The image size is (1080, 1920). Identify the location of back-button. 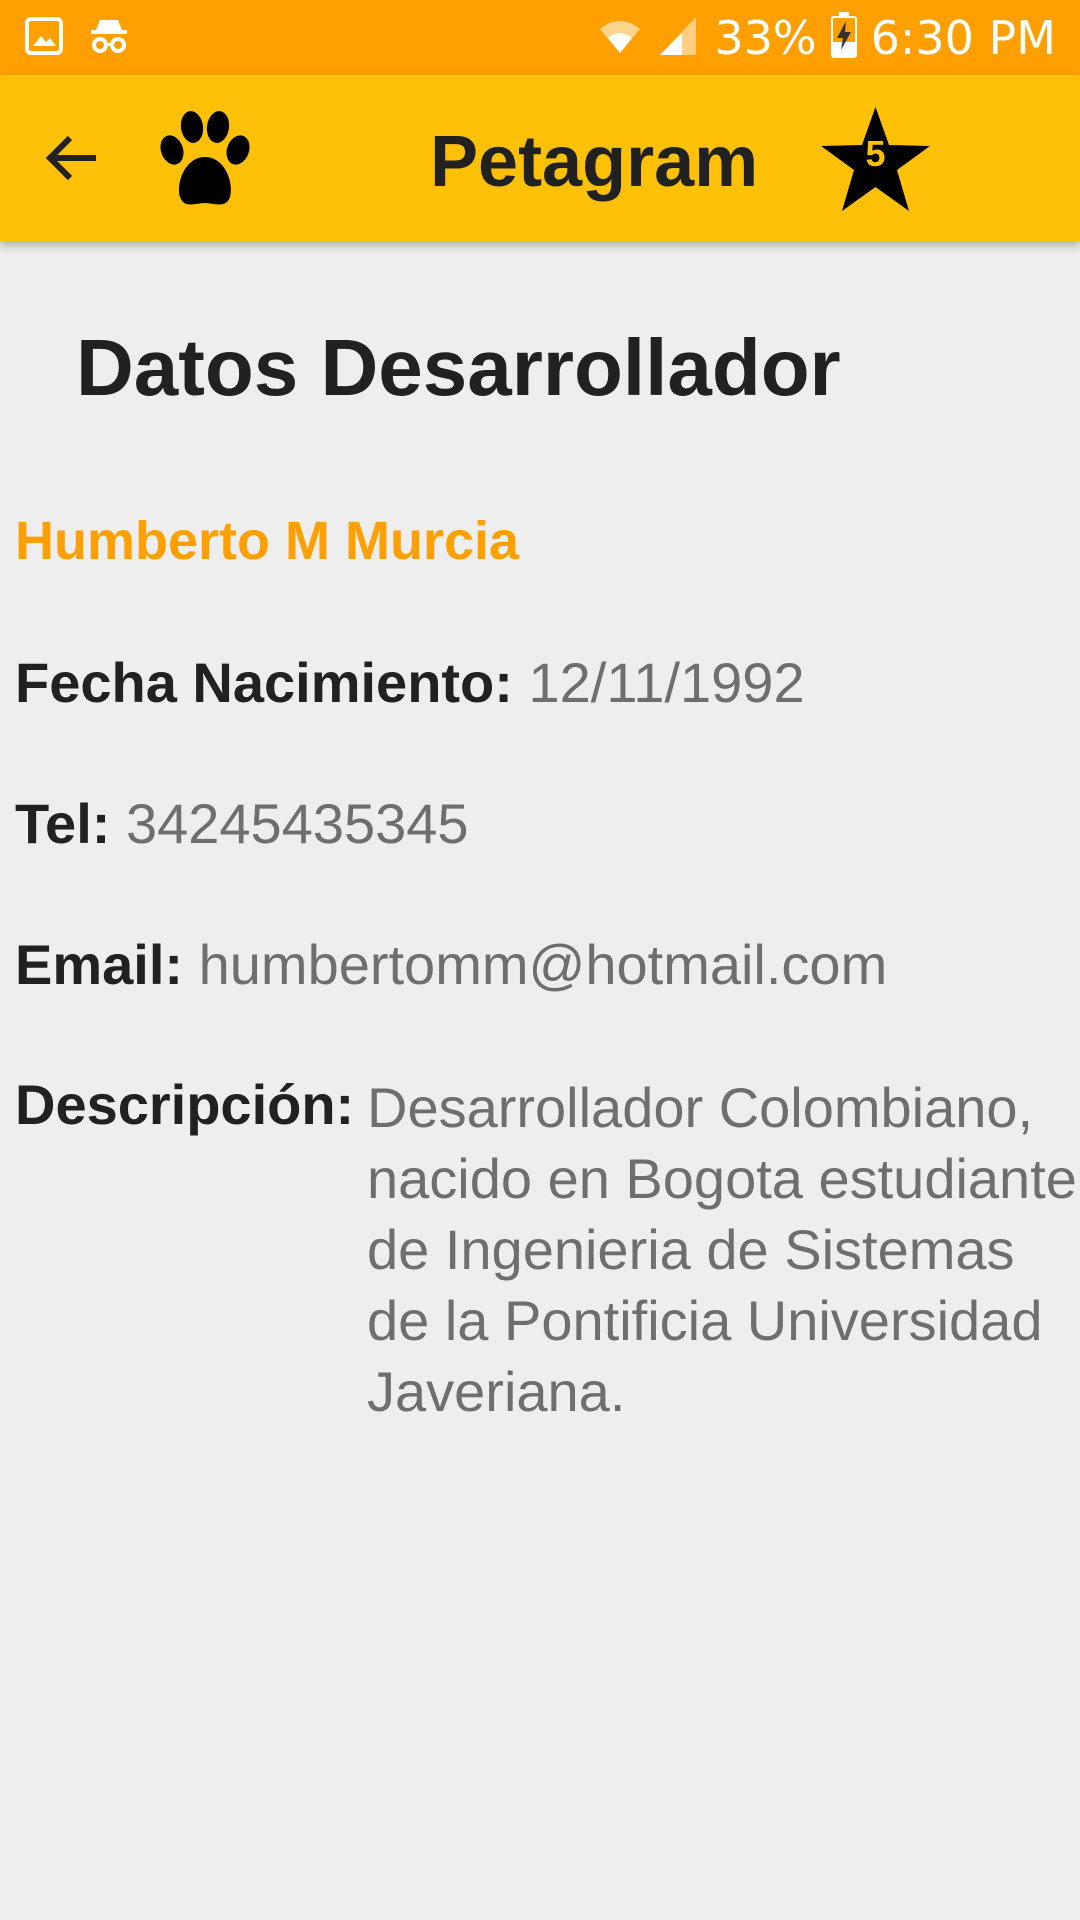
(72, 158).